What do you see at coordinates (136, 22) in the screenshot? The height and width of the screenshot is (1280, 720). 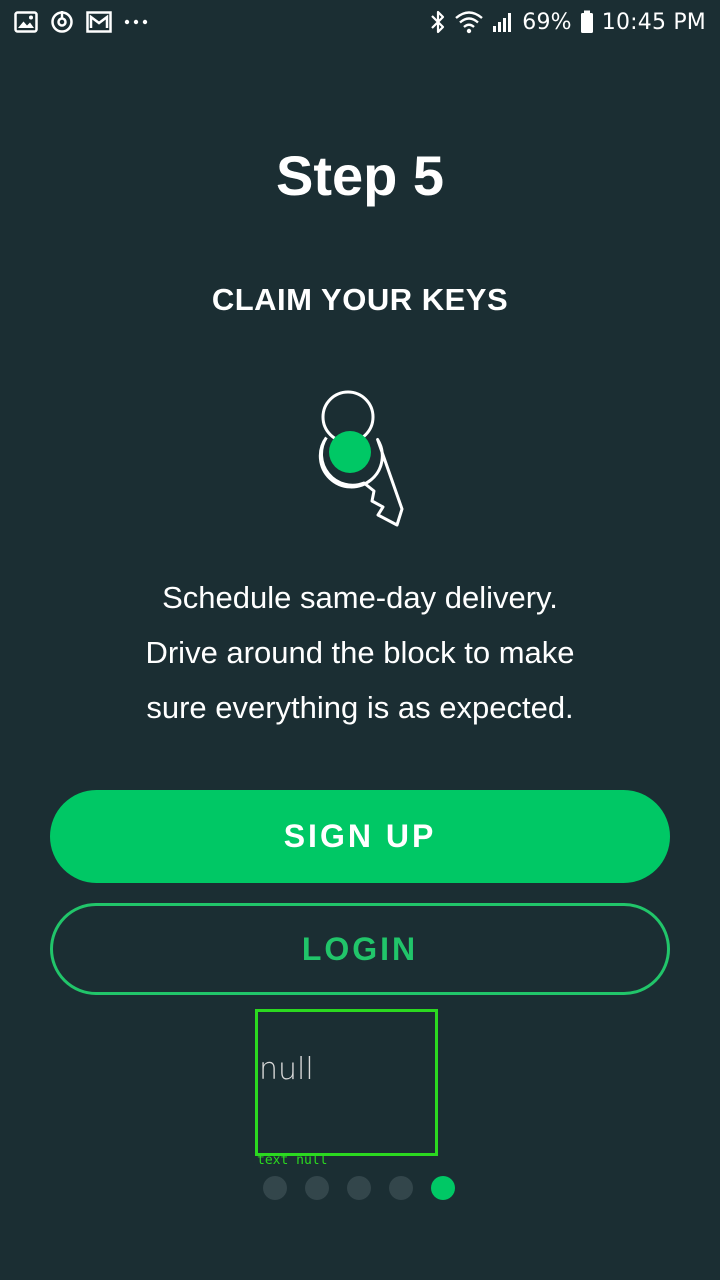 I see `more-dots-icon` at bounding box center [136, 22].